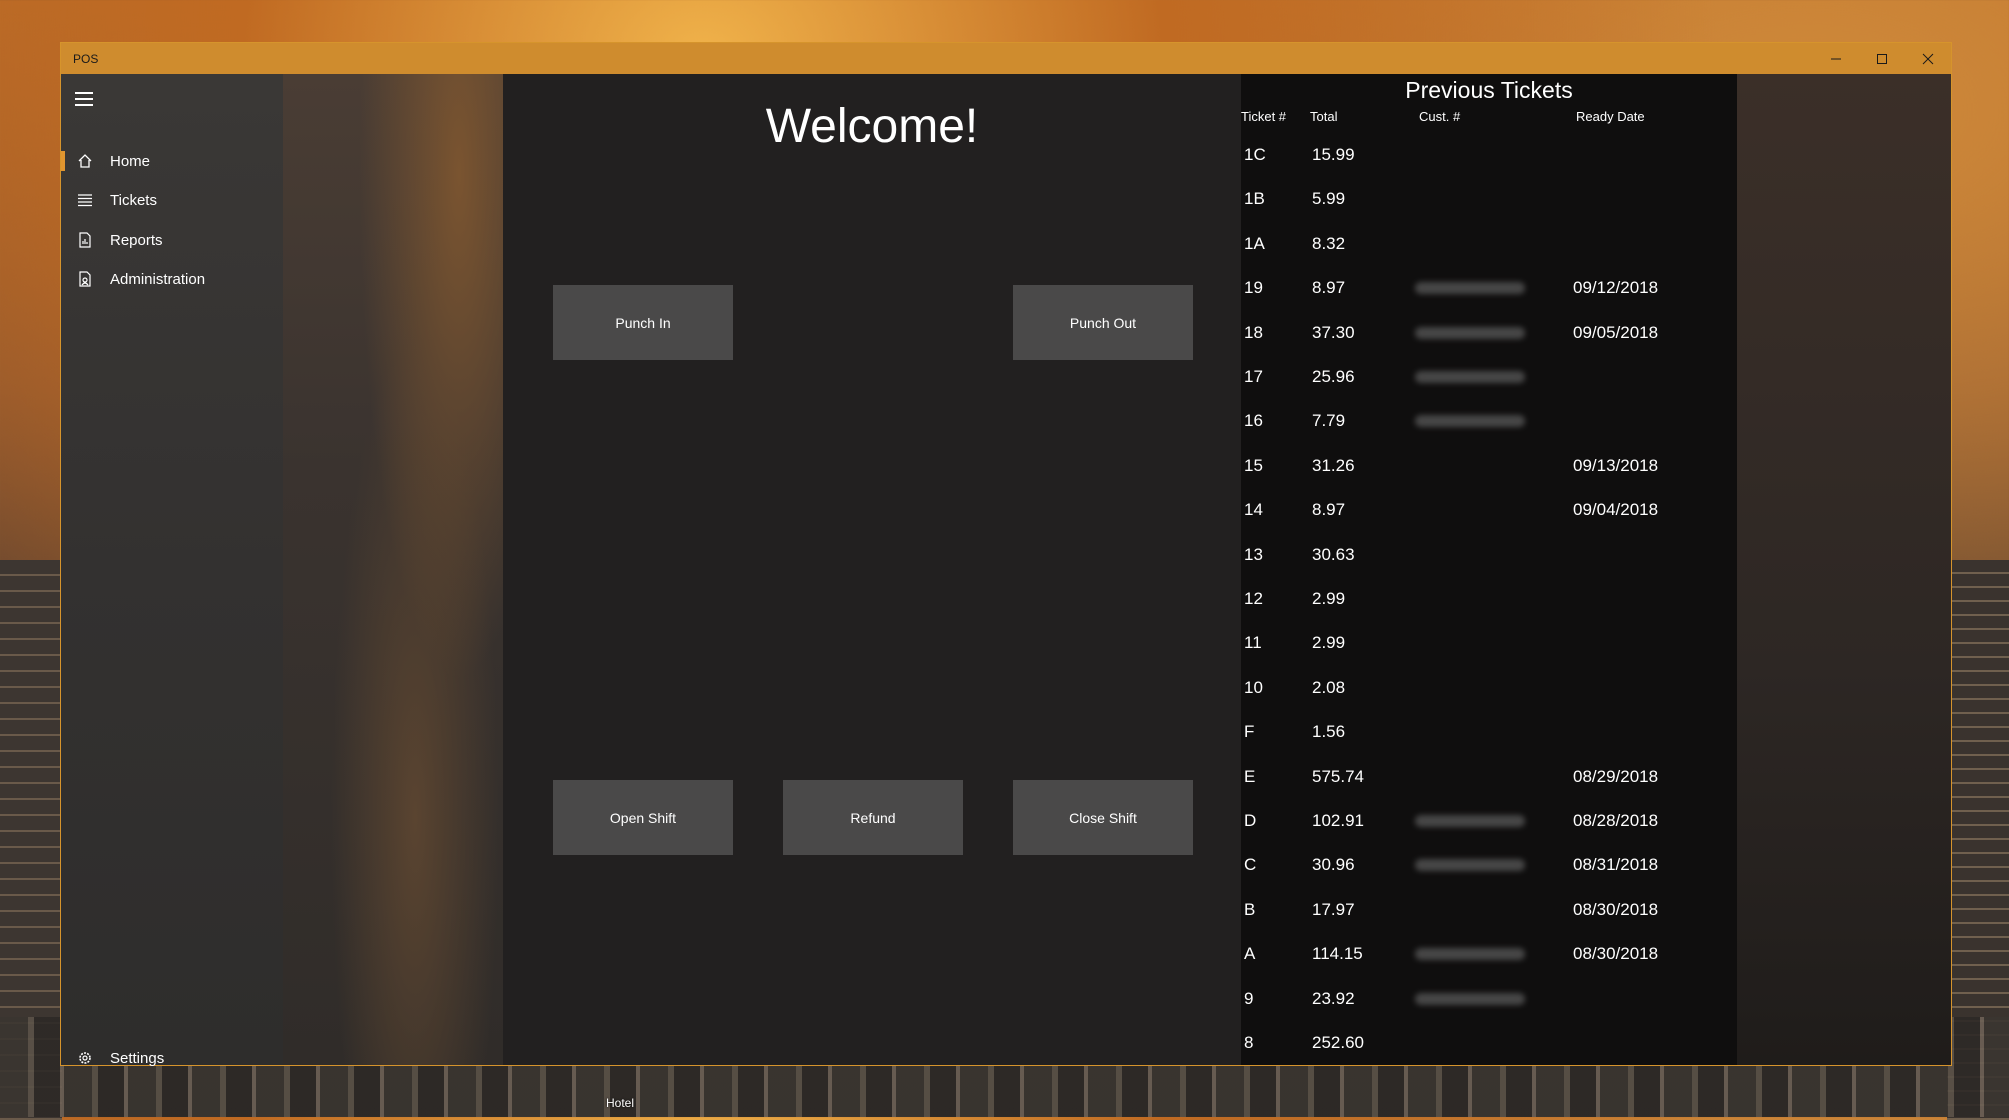  Describe the element at coordinates (1489, 155) in the screenshot. I see `table-row: 1C 15.99` at that location.